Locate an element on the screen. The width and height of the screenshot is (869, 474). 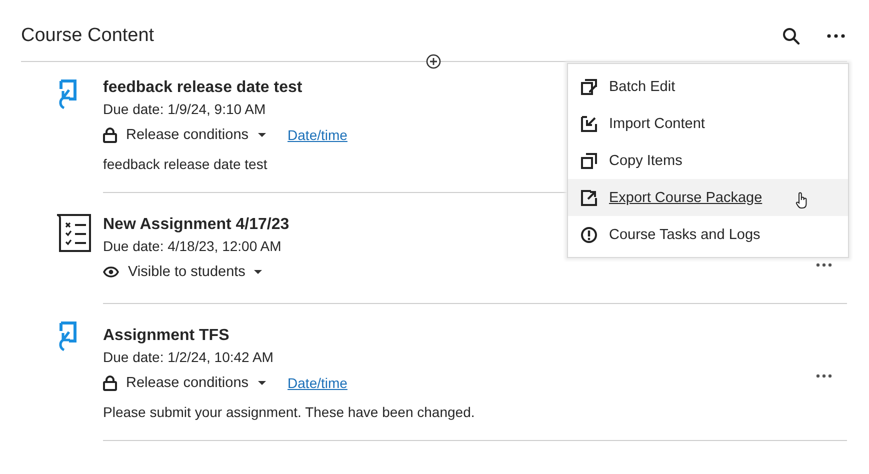
status-dropdown: Visible to students is located at coordinates (182, 272).